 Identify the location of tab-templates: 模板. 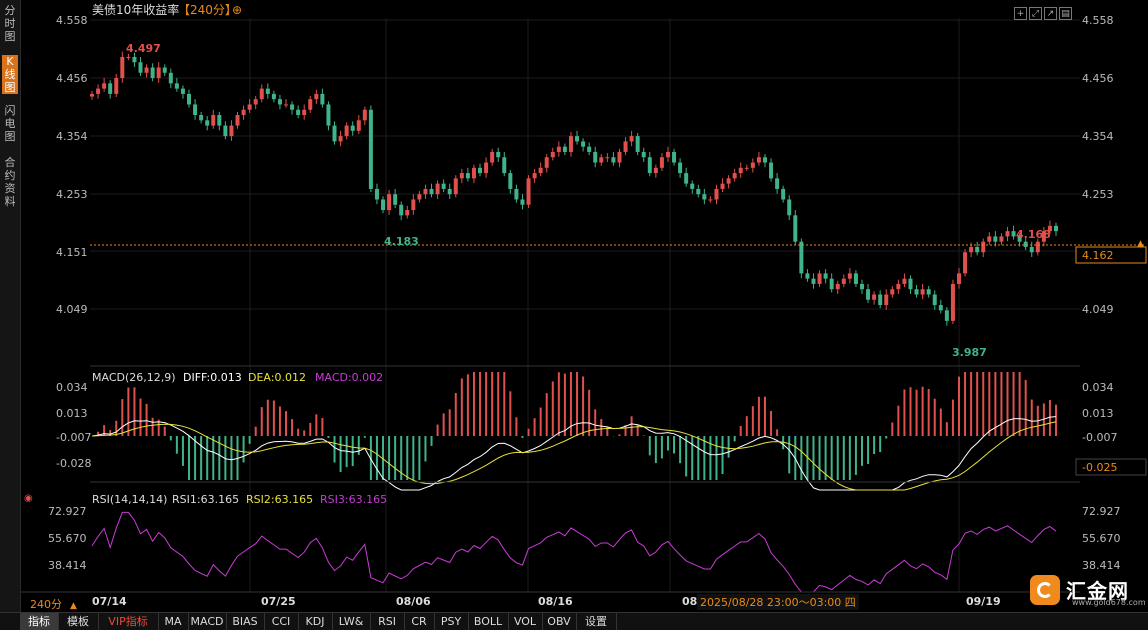
(78, 621).